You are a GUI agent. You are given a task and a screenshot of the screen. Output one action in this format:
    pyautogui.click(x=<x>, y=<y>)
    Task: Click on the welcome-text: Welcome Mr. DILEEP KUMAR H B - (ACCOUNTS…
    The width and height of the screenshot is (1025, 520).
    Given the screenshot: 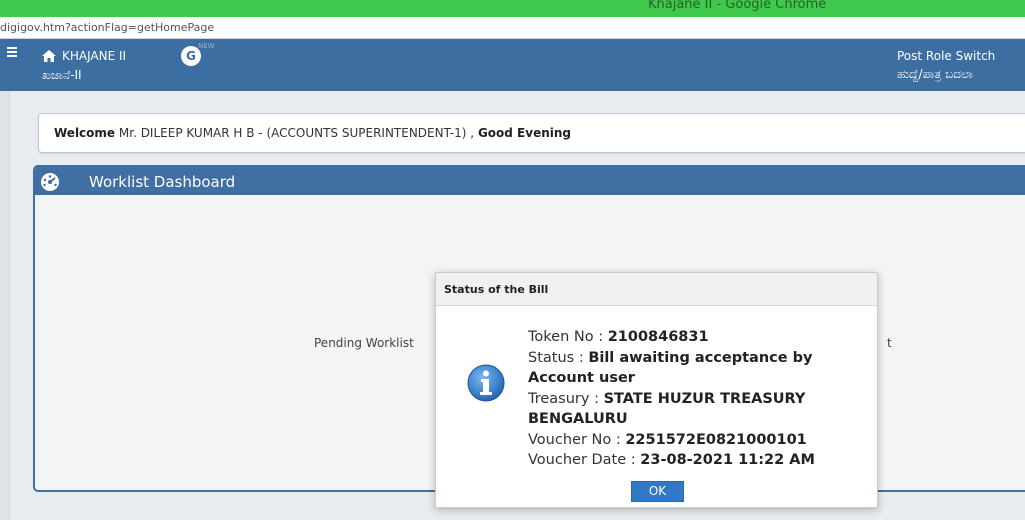 What is the action you would take?
    pyautogui.click(x=312, y=133)
    